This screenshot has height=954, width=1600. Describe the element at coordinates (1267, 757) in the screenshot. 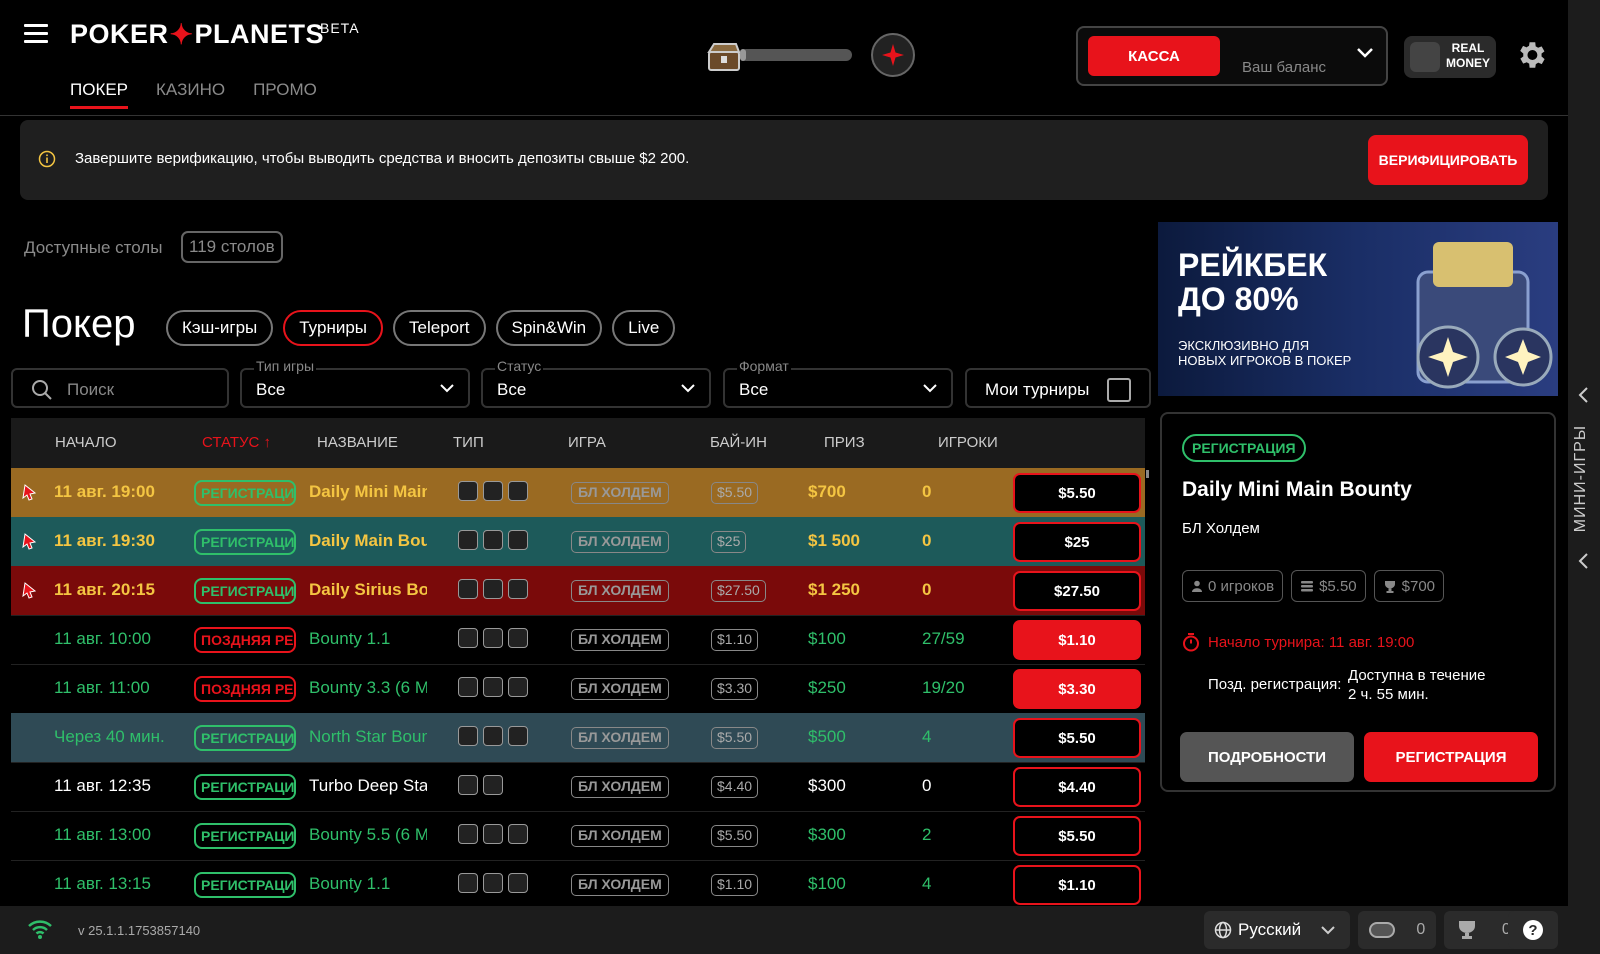

I see `details-button: ПОДРОБНОСТИ` at that location.